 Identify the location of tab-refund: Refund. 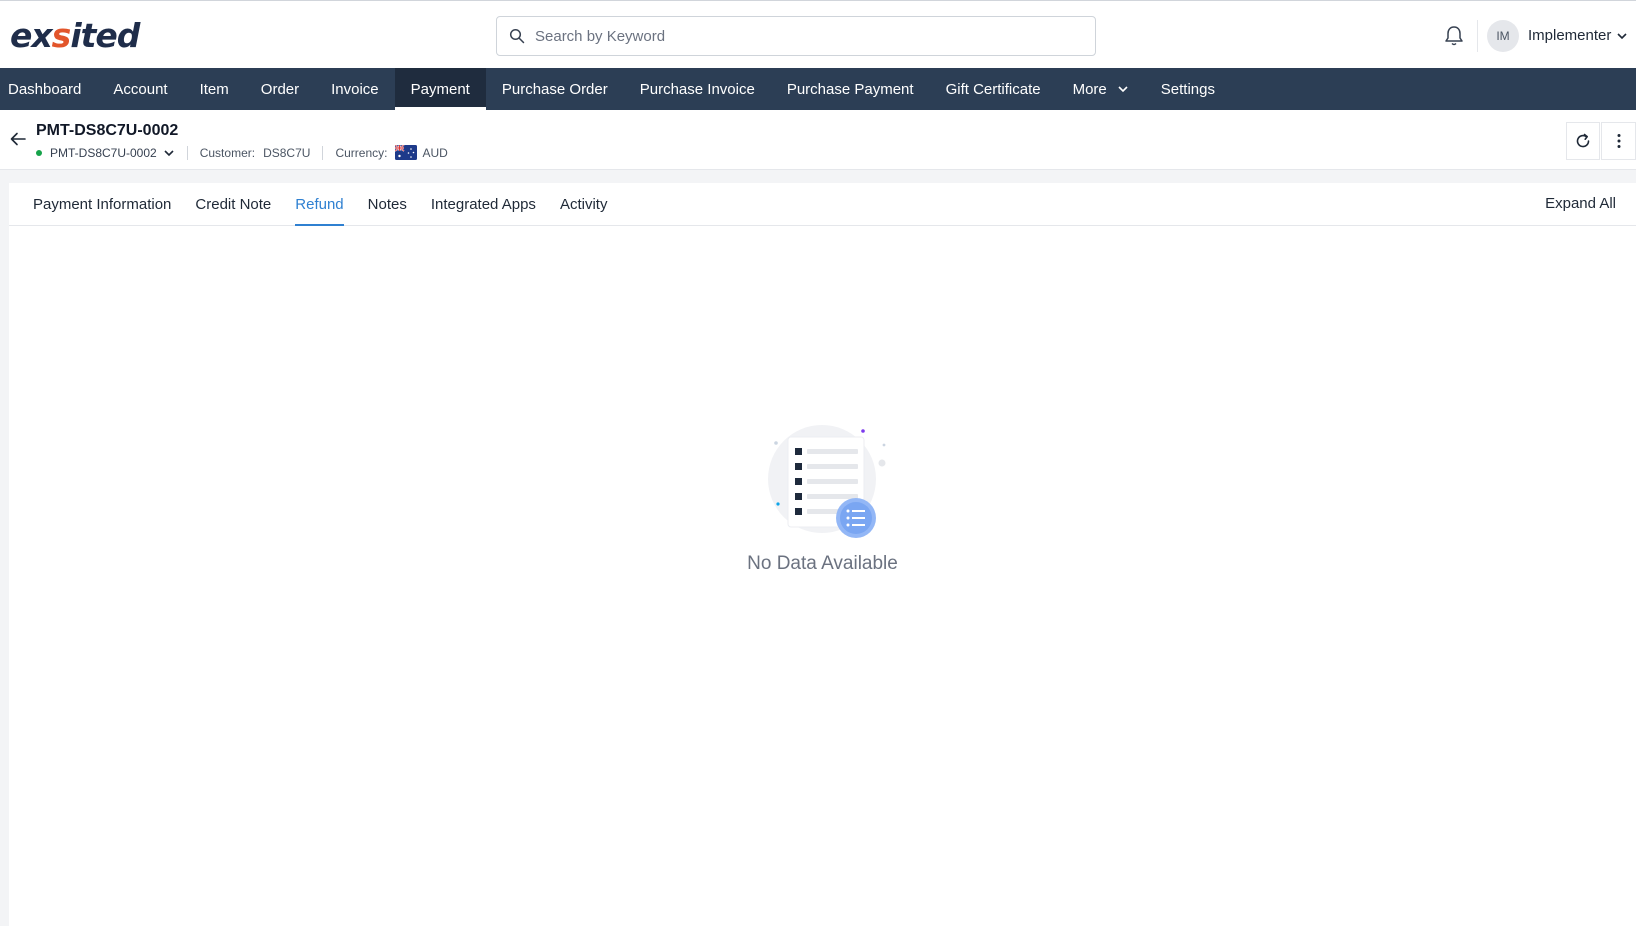
(319, 204).